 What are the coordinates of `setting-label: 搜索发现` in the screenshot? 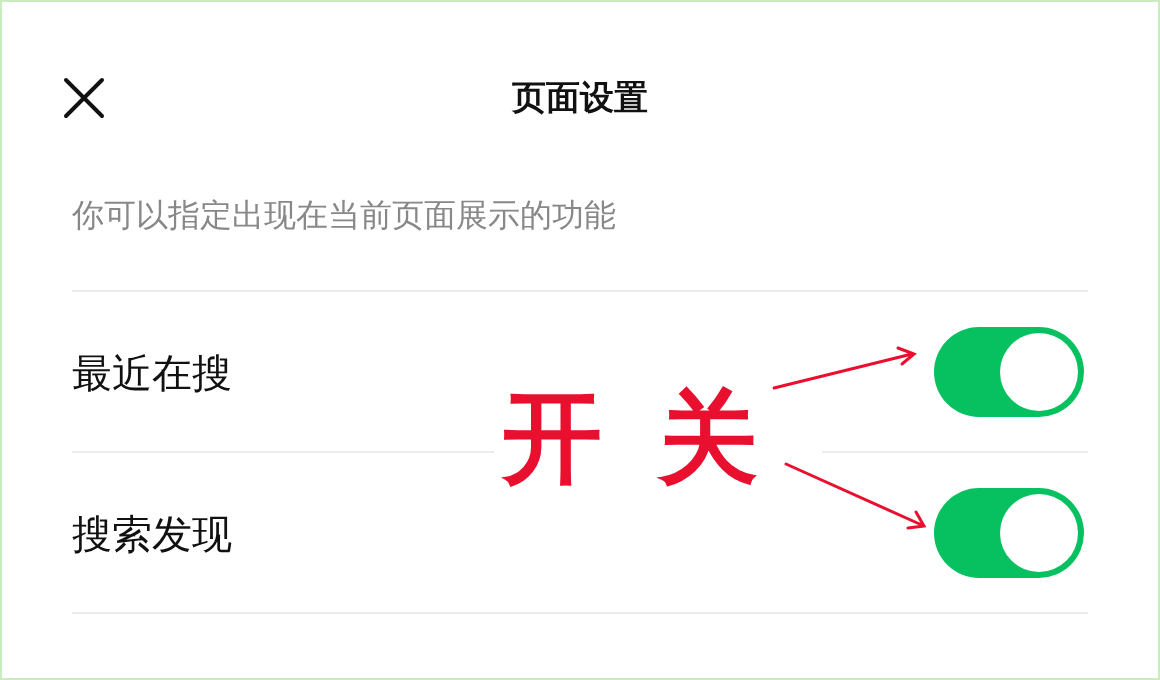 It's located at (152, 534).